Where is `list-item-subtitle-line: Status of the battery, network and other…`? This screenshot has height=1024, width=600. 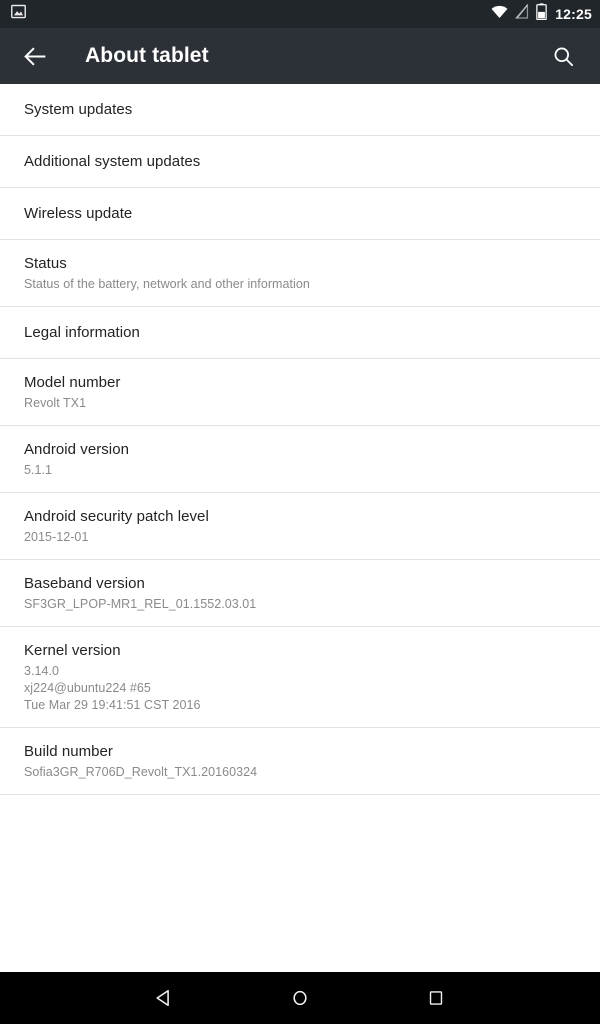 list-item-subtitle-line: Status of the battery, network and other… is located at coordinates (167, 284).